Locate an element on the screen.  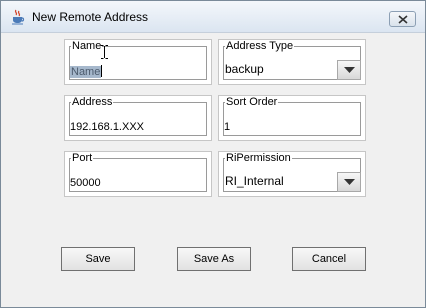
save-as-button: Save As is located at coordinates (214, 259).